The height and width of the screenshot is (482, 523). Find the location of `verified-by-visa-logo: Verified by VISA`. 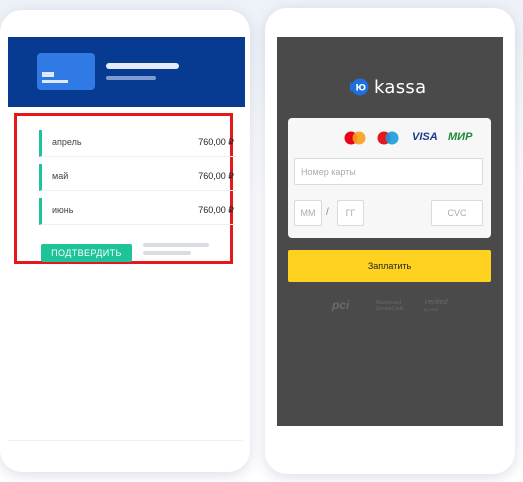

verified-by-visa-logo: Verified by VISA is located at coordinates (435, 306).